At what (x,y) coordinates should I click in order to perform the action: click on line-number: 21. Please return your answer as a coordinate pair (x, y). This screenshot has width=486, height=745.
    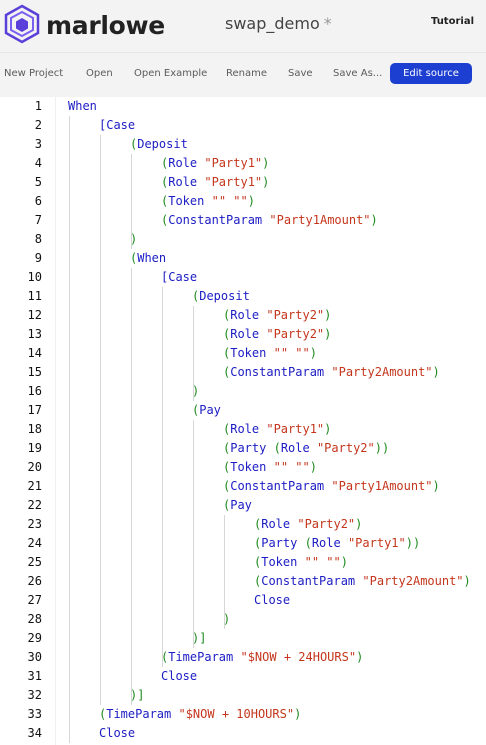
    Looking at the image, I should click on (34, 486).